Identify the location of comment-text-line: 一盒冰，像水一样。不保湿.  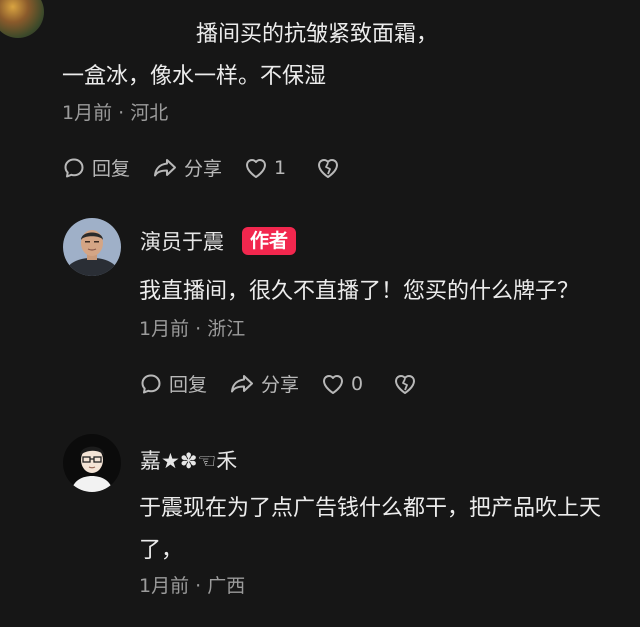
(194, 76).